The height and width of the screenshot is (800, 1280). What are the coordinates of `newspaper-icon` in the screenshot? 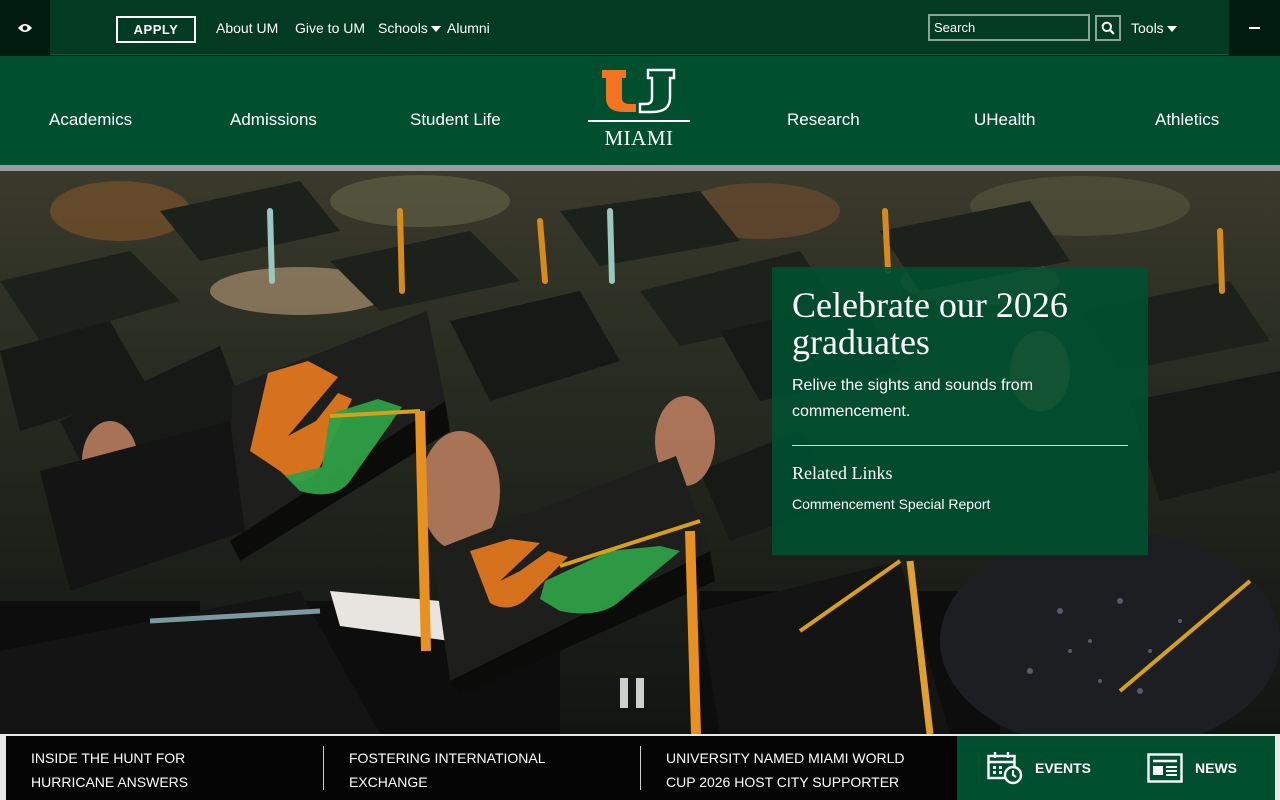 It's located at (1165, 768).